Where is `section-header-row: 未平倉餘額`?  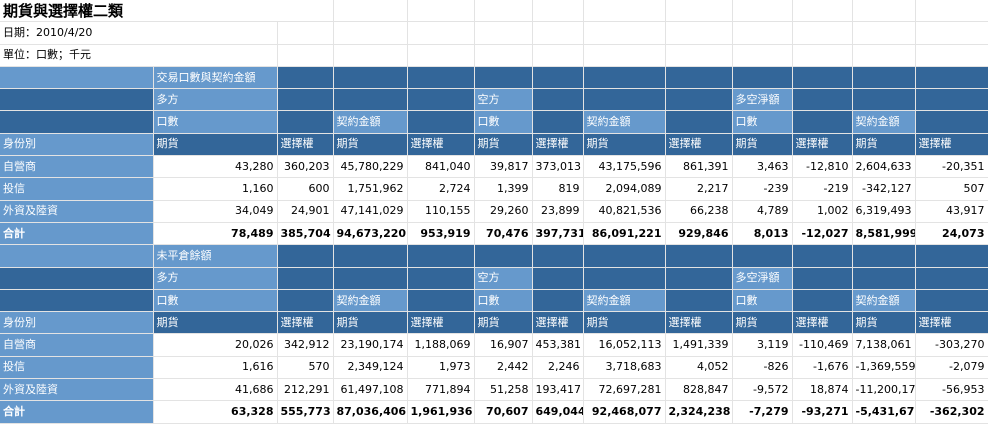 section-header-row: 未平倉餘額 is located at coordinates (494, 256).